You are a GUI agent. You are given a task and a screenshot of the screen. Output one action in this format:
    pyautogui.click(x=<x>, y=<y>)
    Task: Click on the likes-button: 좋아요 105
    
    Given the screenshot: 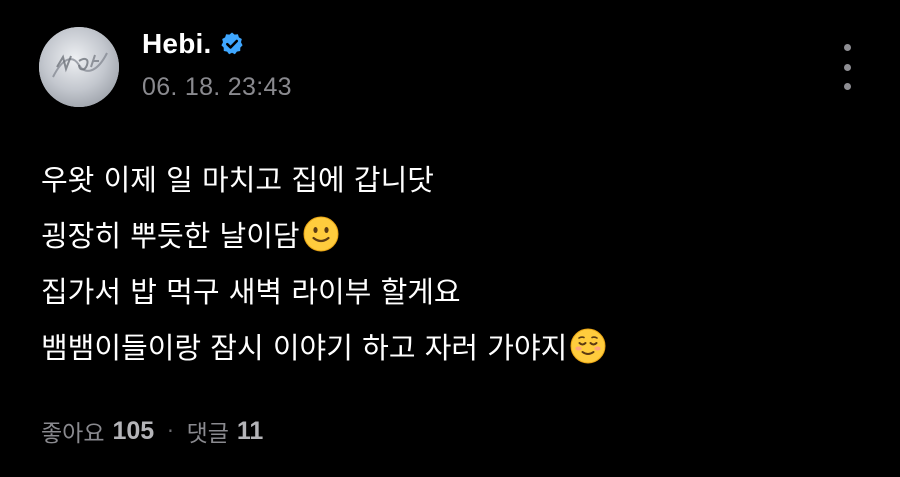 What is the action you would take?
    pyautogui.click(x=97, y=431)
    